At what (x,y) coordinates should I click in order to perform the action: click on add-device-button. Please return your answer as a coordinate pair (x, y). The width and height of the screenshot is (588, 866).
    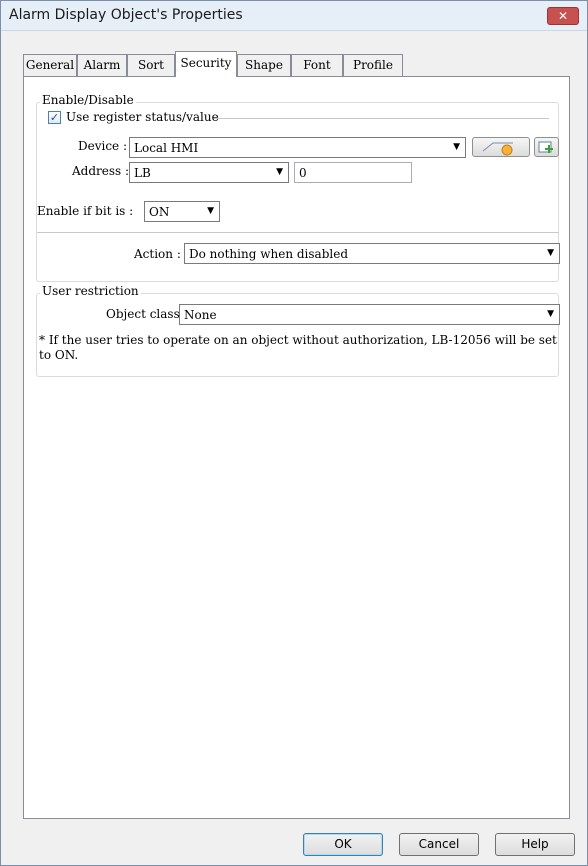
    Looking at the image, I should click on (546, 147).